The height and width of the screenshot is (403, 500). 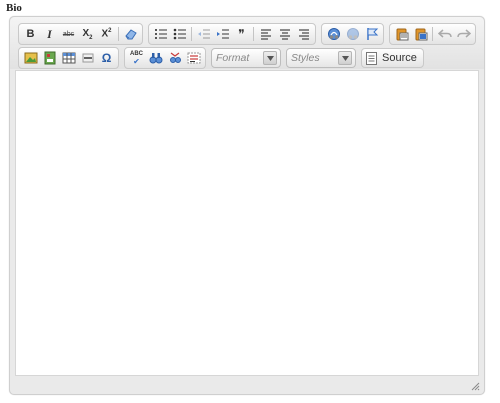 I want to click on align-center-button, so click(x=284, y=34).